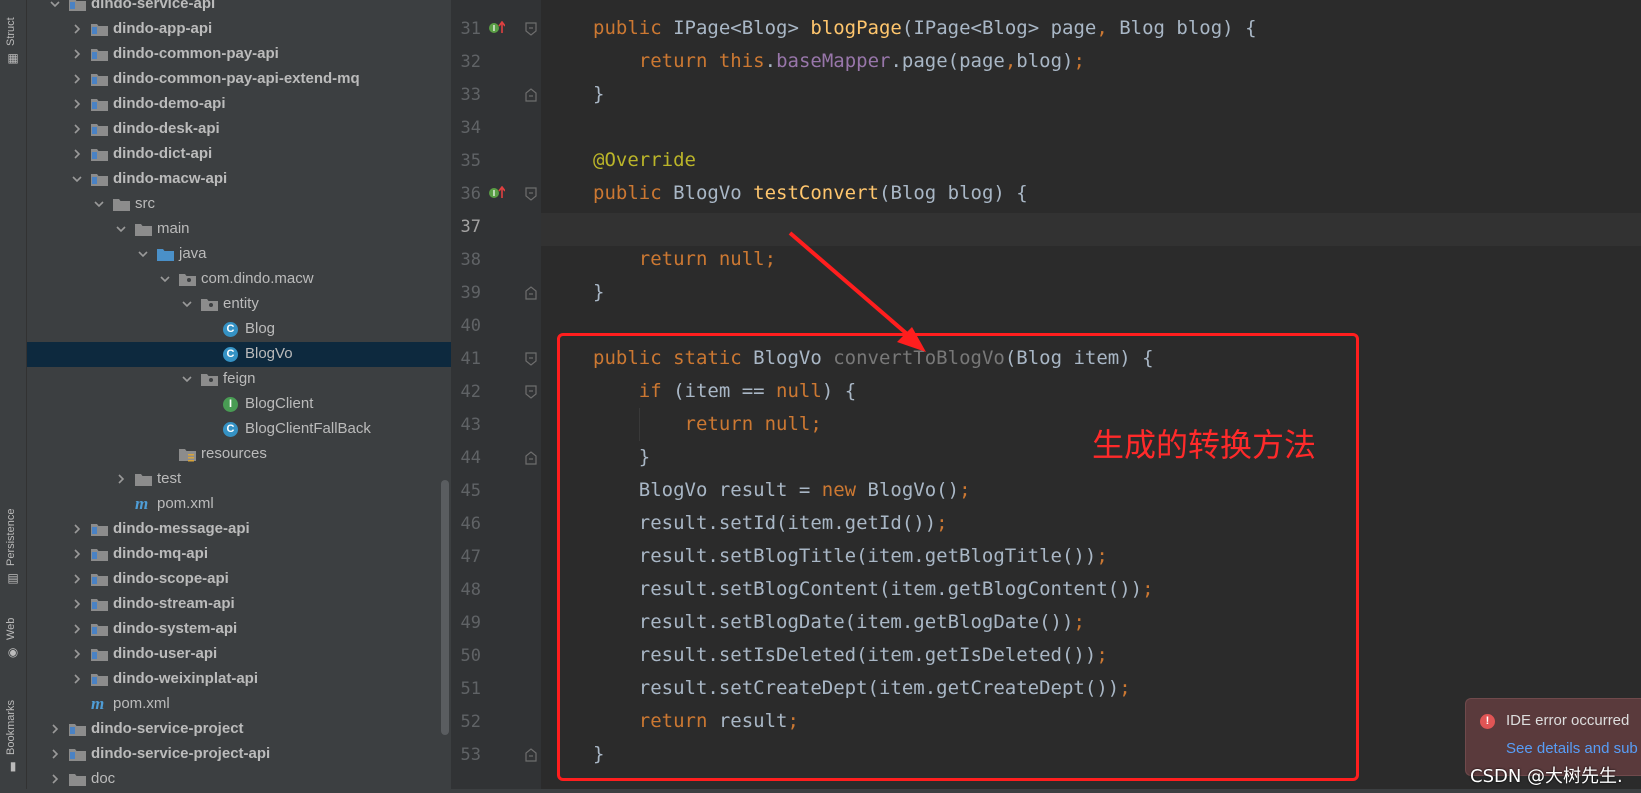 The width and height of the screenshot is (1641, 793). I want to click on tree-item: test, so click(239, 479).